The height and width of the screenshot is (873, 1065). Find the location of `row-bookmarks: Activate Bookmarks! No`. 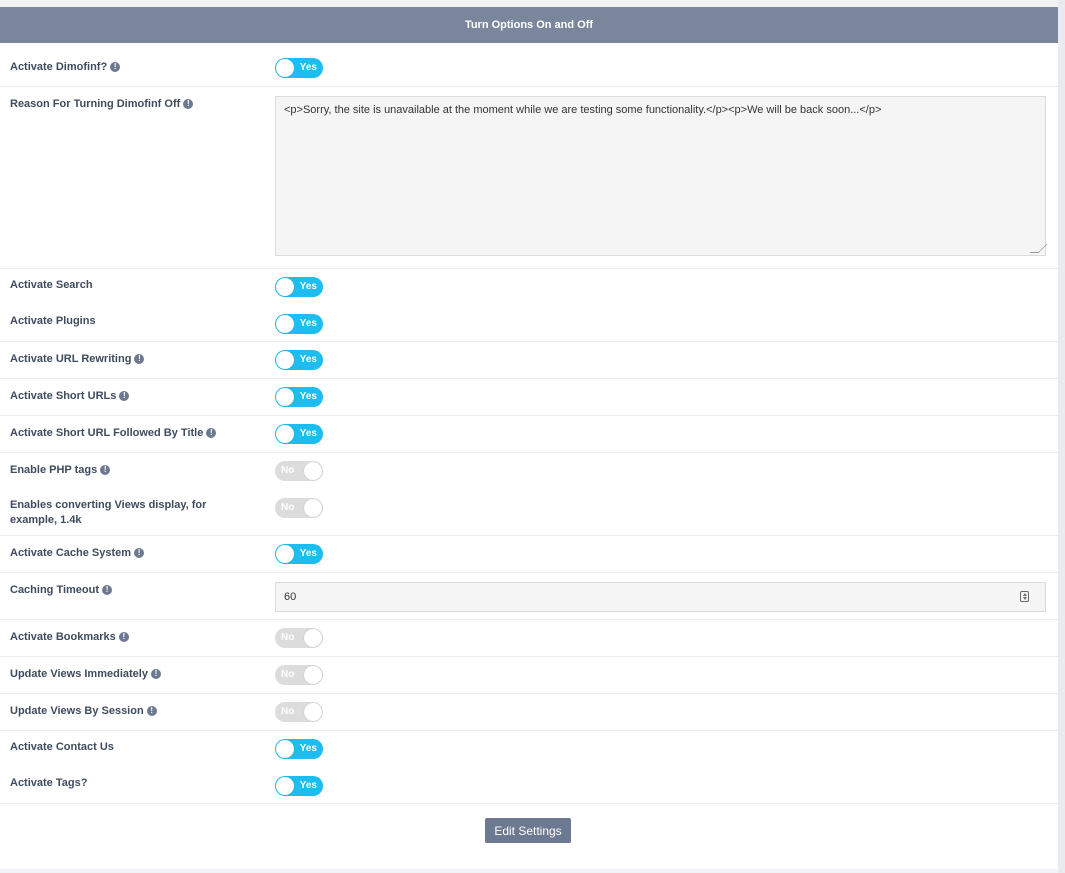

row-bookmarks: Activate Bookmarks! No is located at coordinates (529, 638).